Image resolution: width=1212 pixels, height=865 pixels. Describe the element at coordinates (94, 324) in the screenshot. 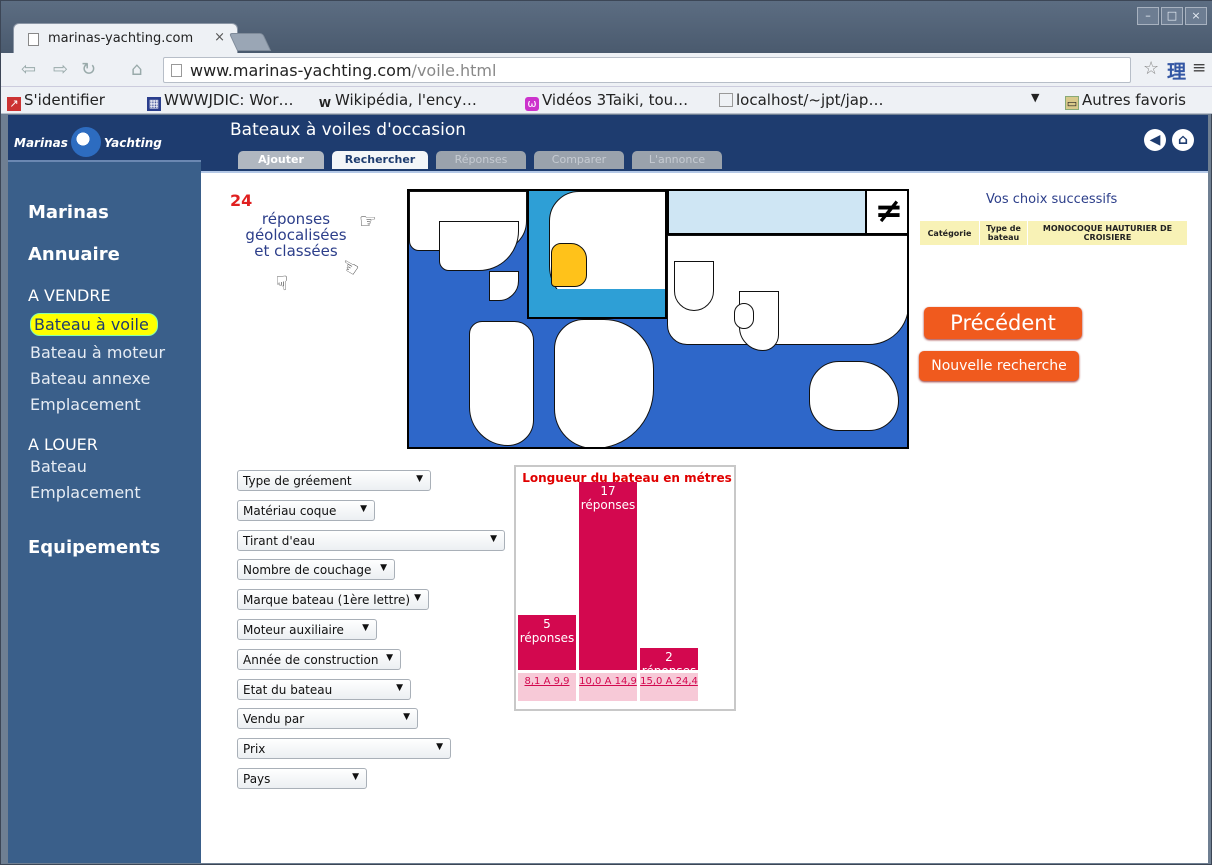

I see `nav-bateau-voile: Bateau à voile` at that location.